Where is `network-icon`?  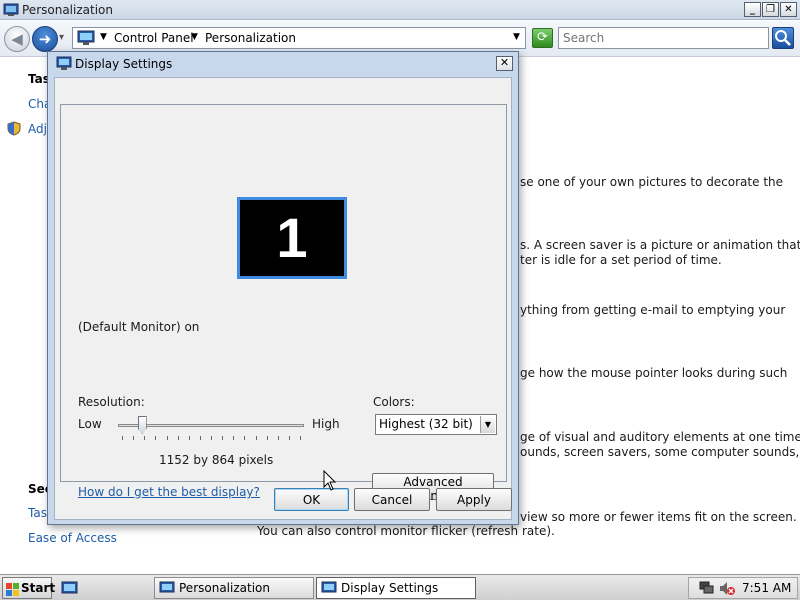
network-icon is located at coordinates (707, 588).